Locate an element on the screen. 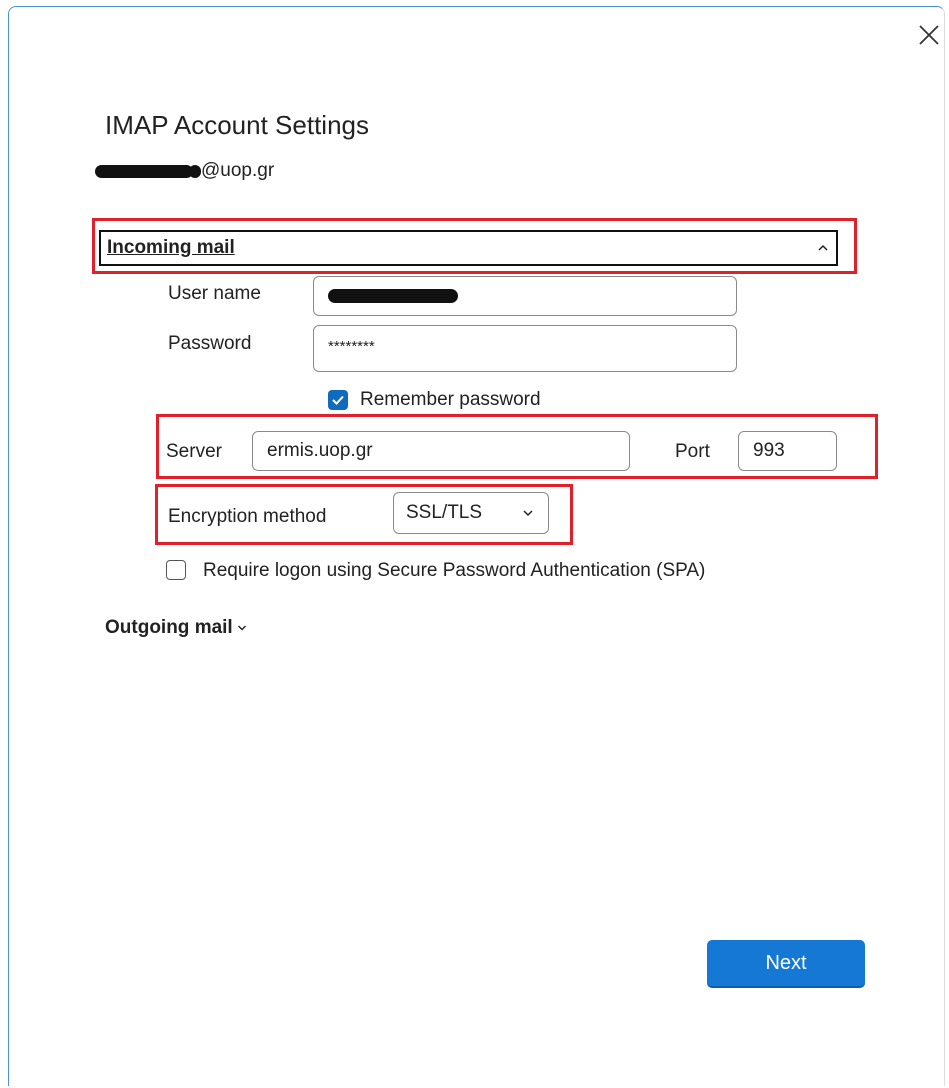 This screenshot has width=949, height=1088. outgoing-mail-label: Outgoing mail is located at coordinates (169, 627).